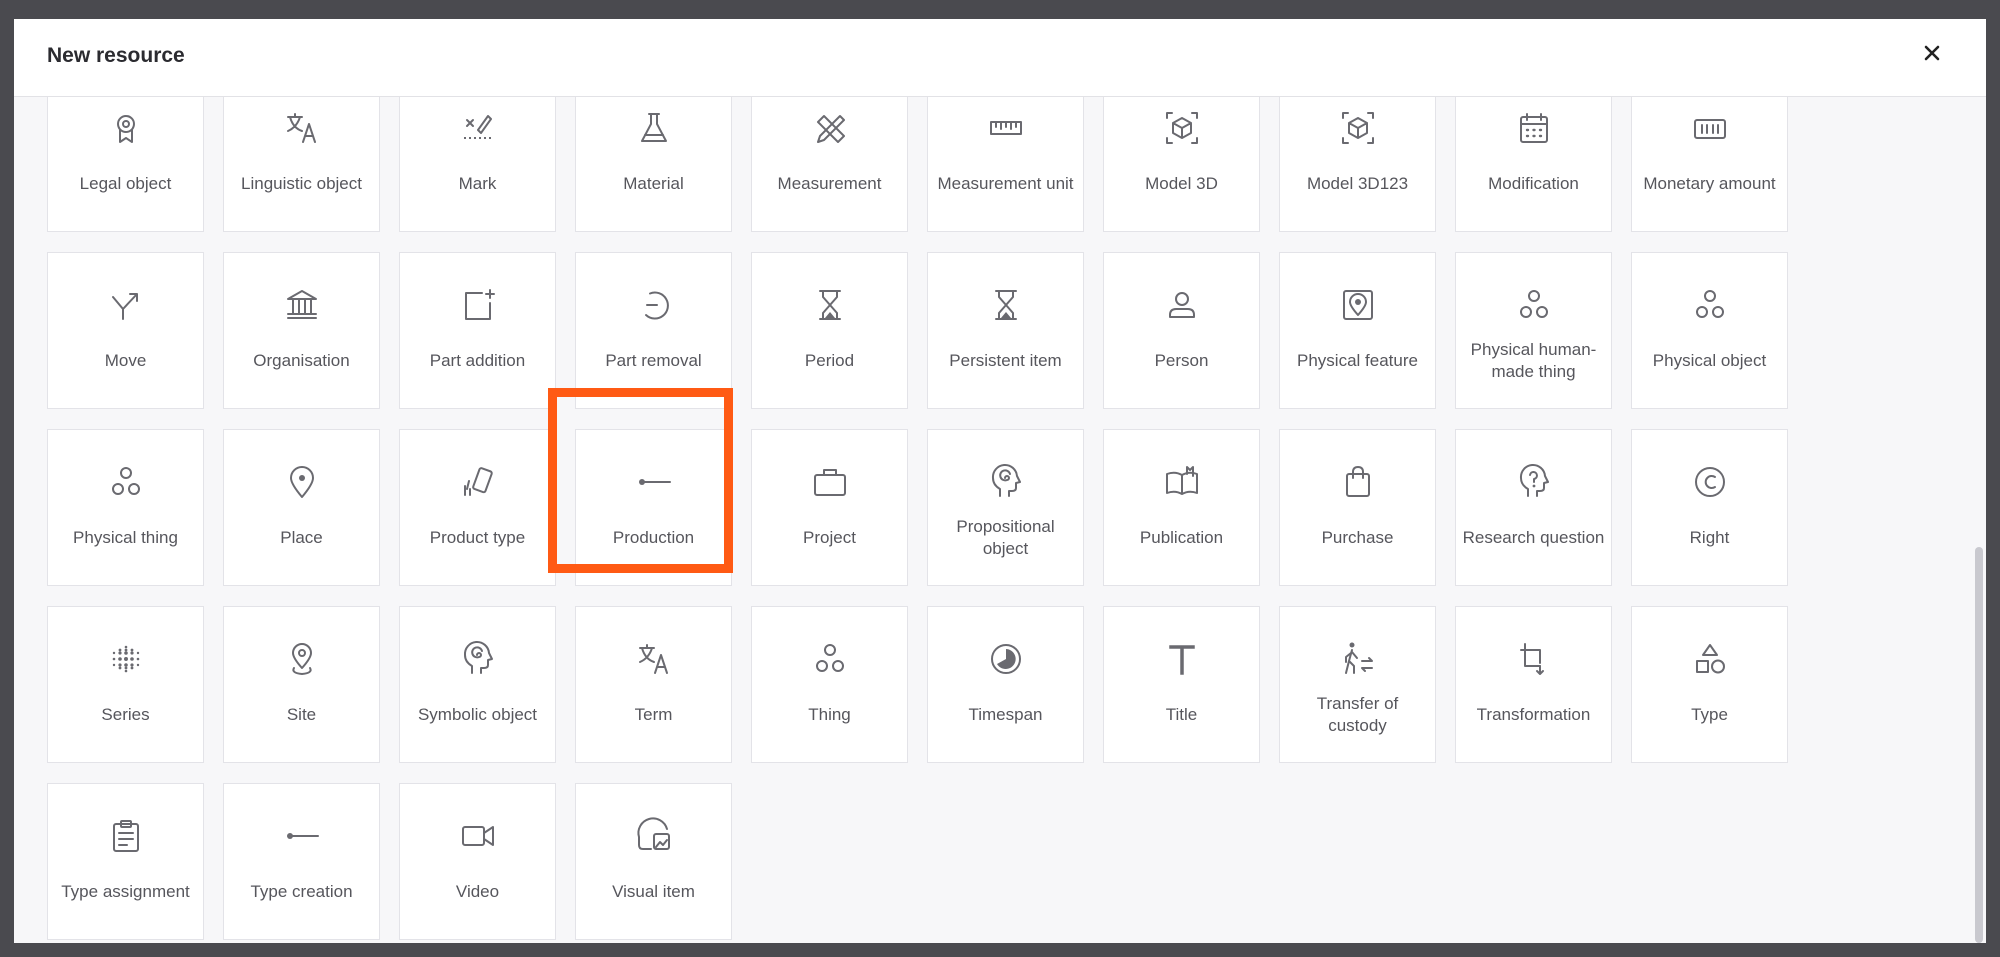 The height and width of the screenshot is (957, 2000). What do you see at coordinates (1979, 745) in the screenshot?
I see `scrollbar-thumb` at bounding box center [1979, 745].